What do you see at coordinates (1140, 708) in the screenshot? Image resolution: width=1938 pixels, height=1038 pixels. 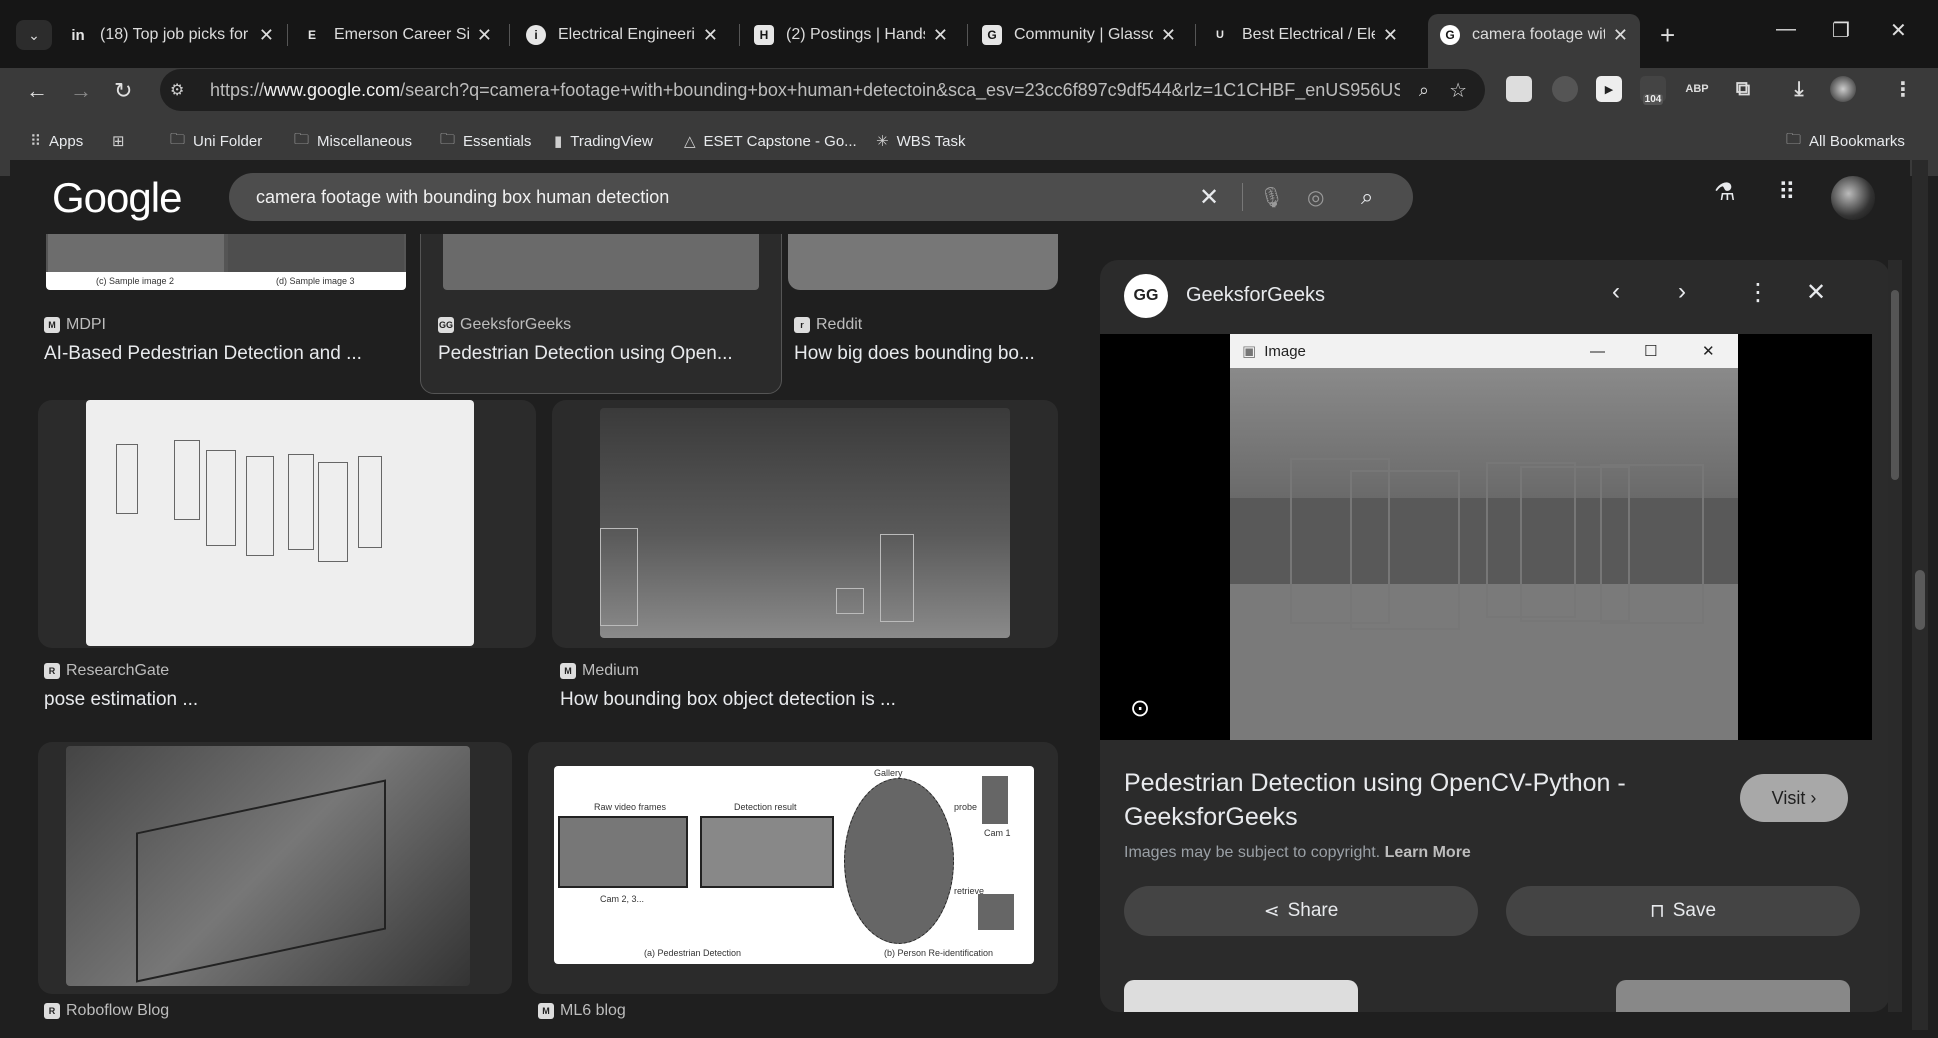 I see `lens-search-icon: ⊙` at bounding box center [1140, 708].